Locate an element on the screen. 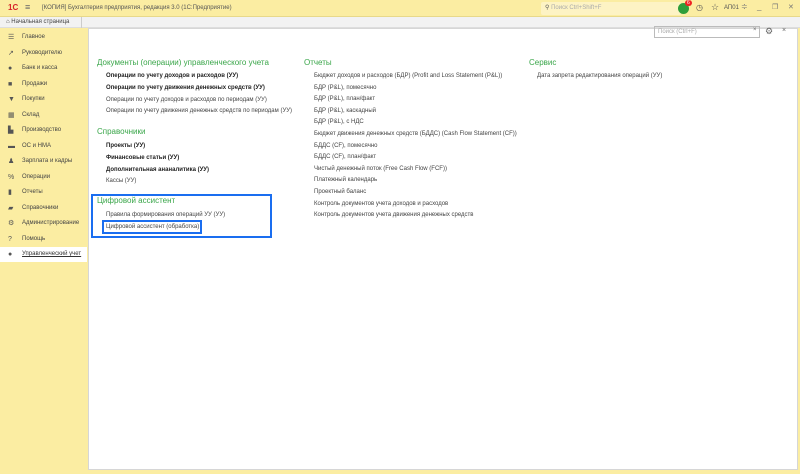 This screenshot has width=800, height=474. sidebar-item: ● Управленческий учет is located at coordinates (43, 254).